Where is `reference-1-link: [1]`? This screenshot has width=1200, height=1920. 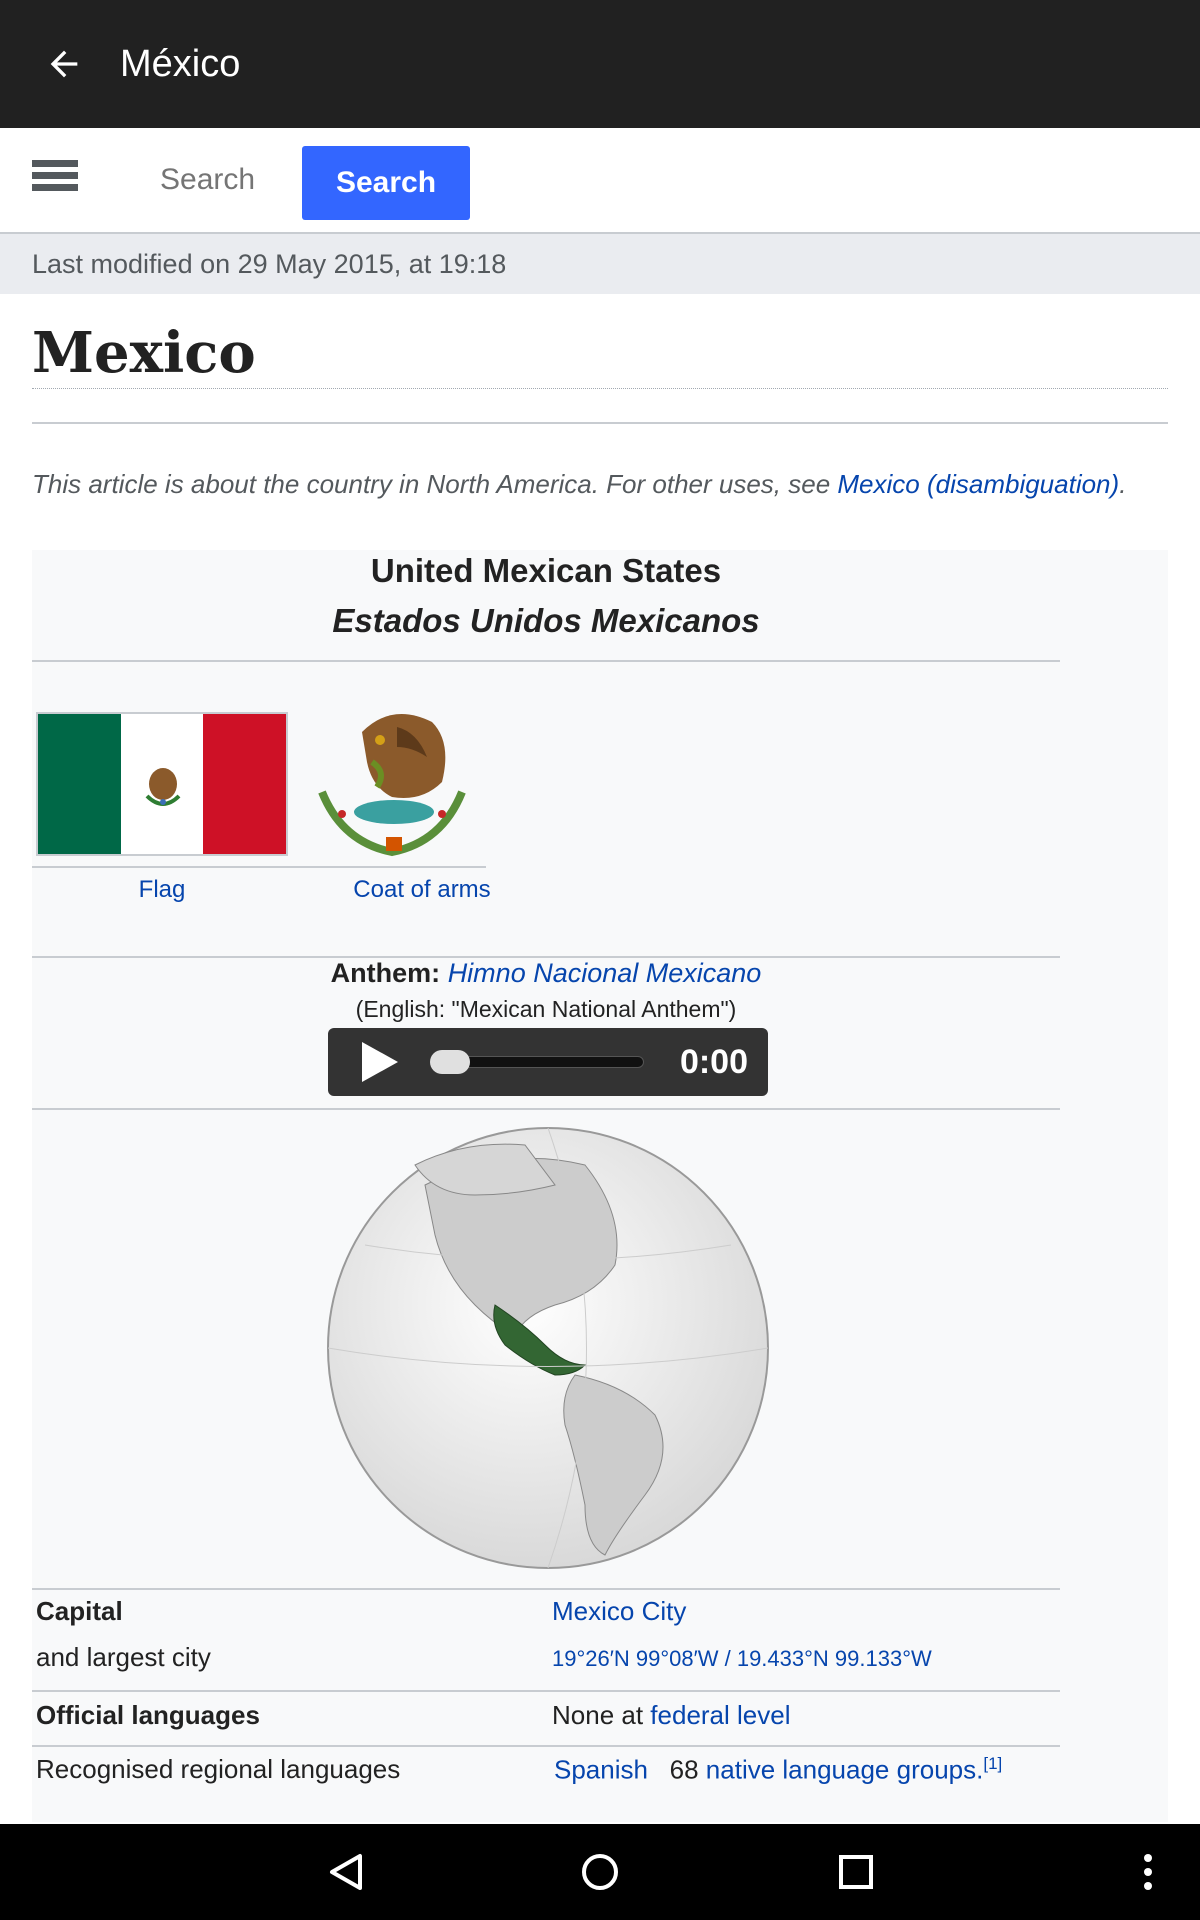 reference-1-link: [1] is located at coordinates (992, 1763).